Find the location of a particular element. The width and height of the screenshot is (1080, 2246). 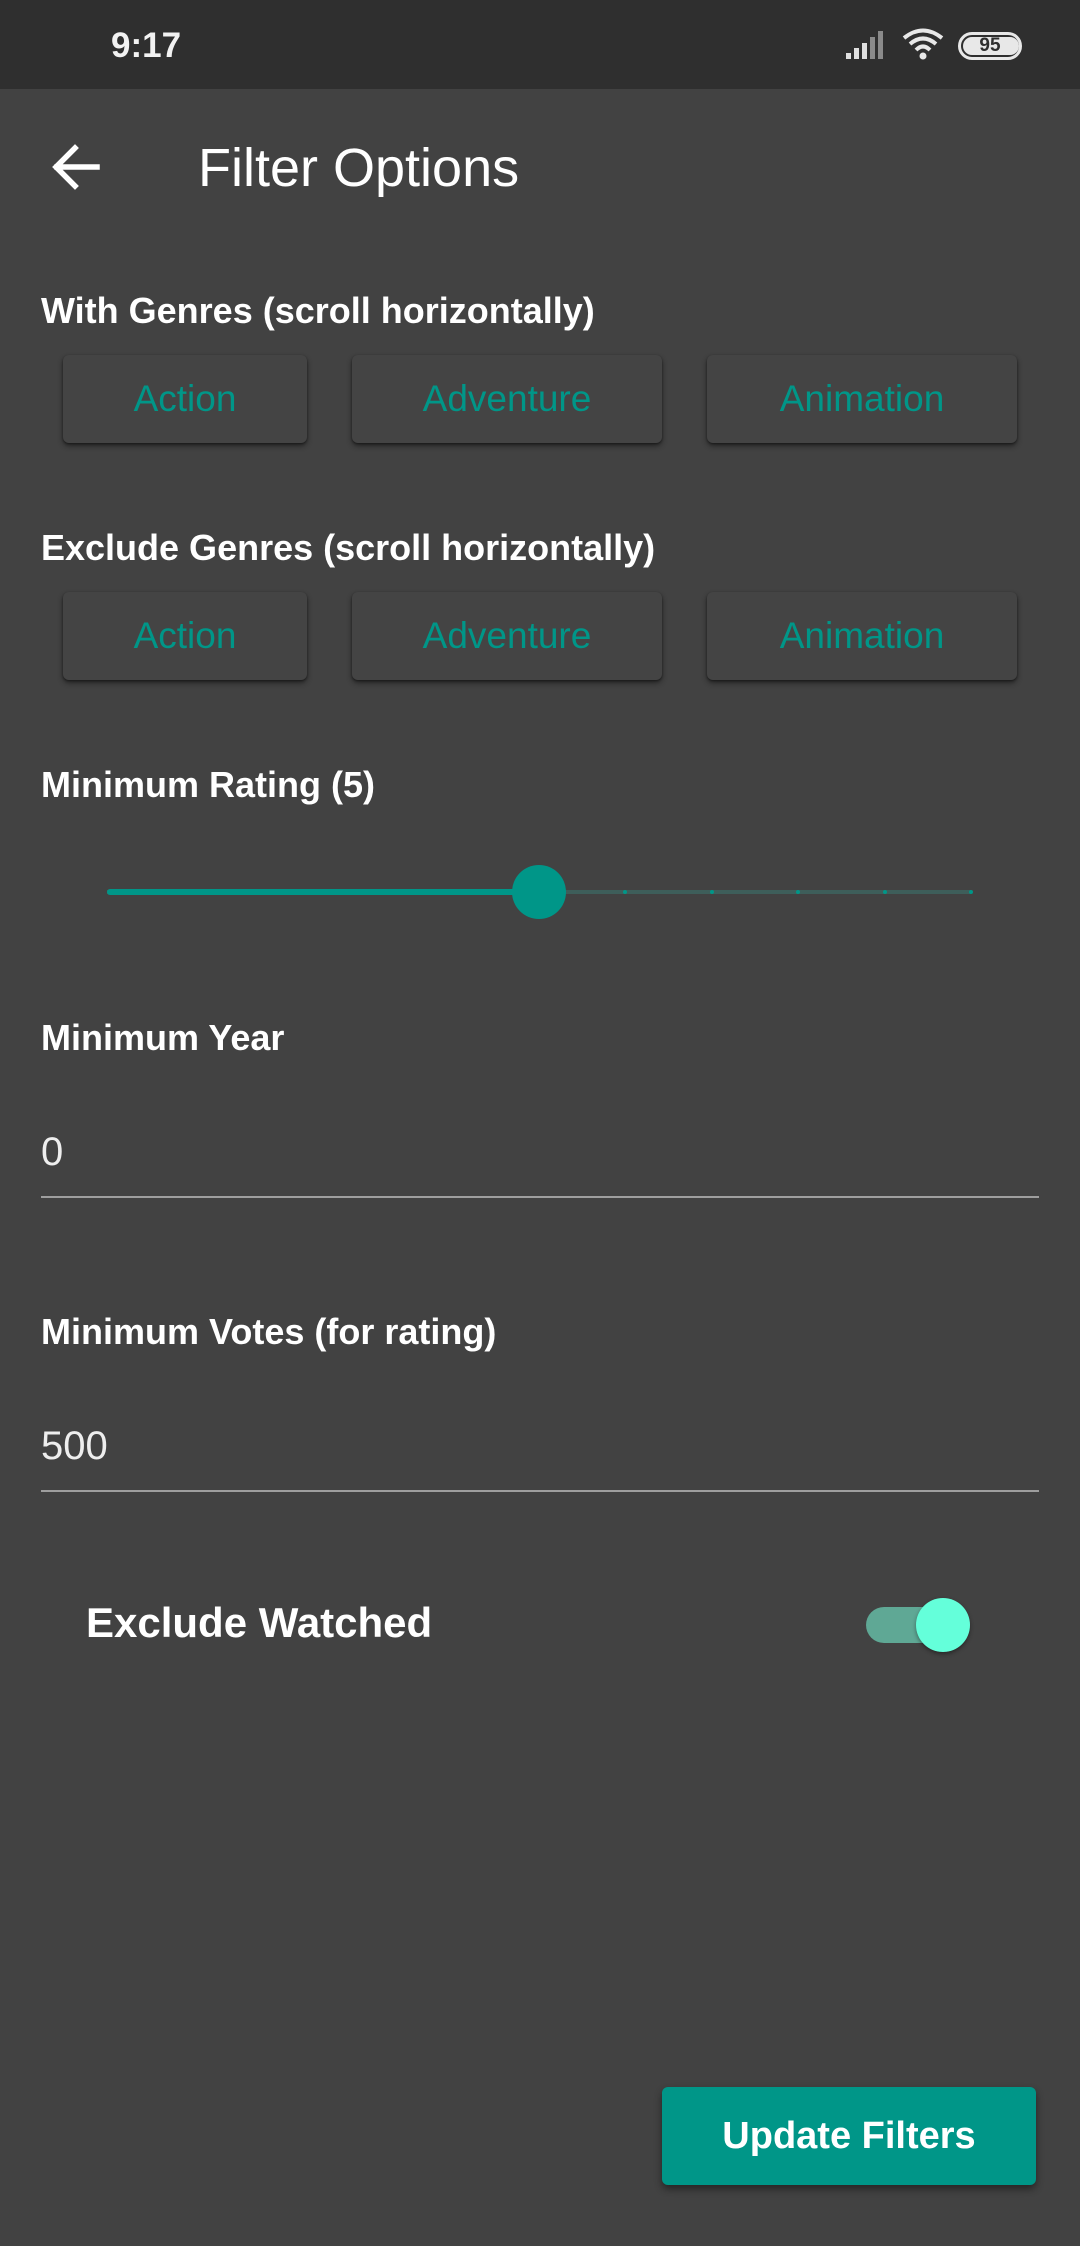

with-genres-chip-row: Action Adventure Animation is located at coordinates (540, 403).